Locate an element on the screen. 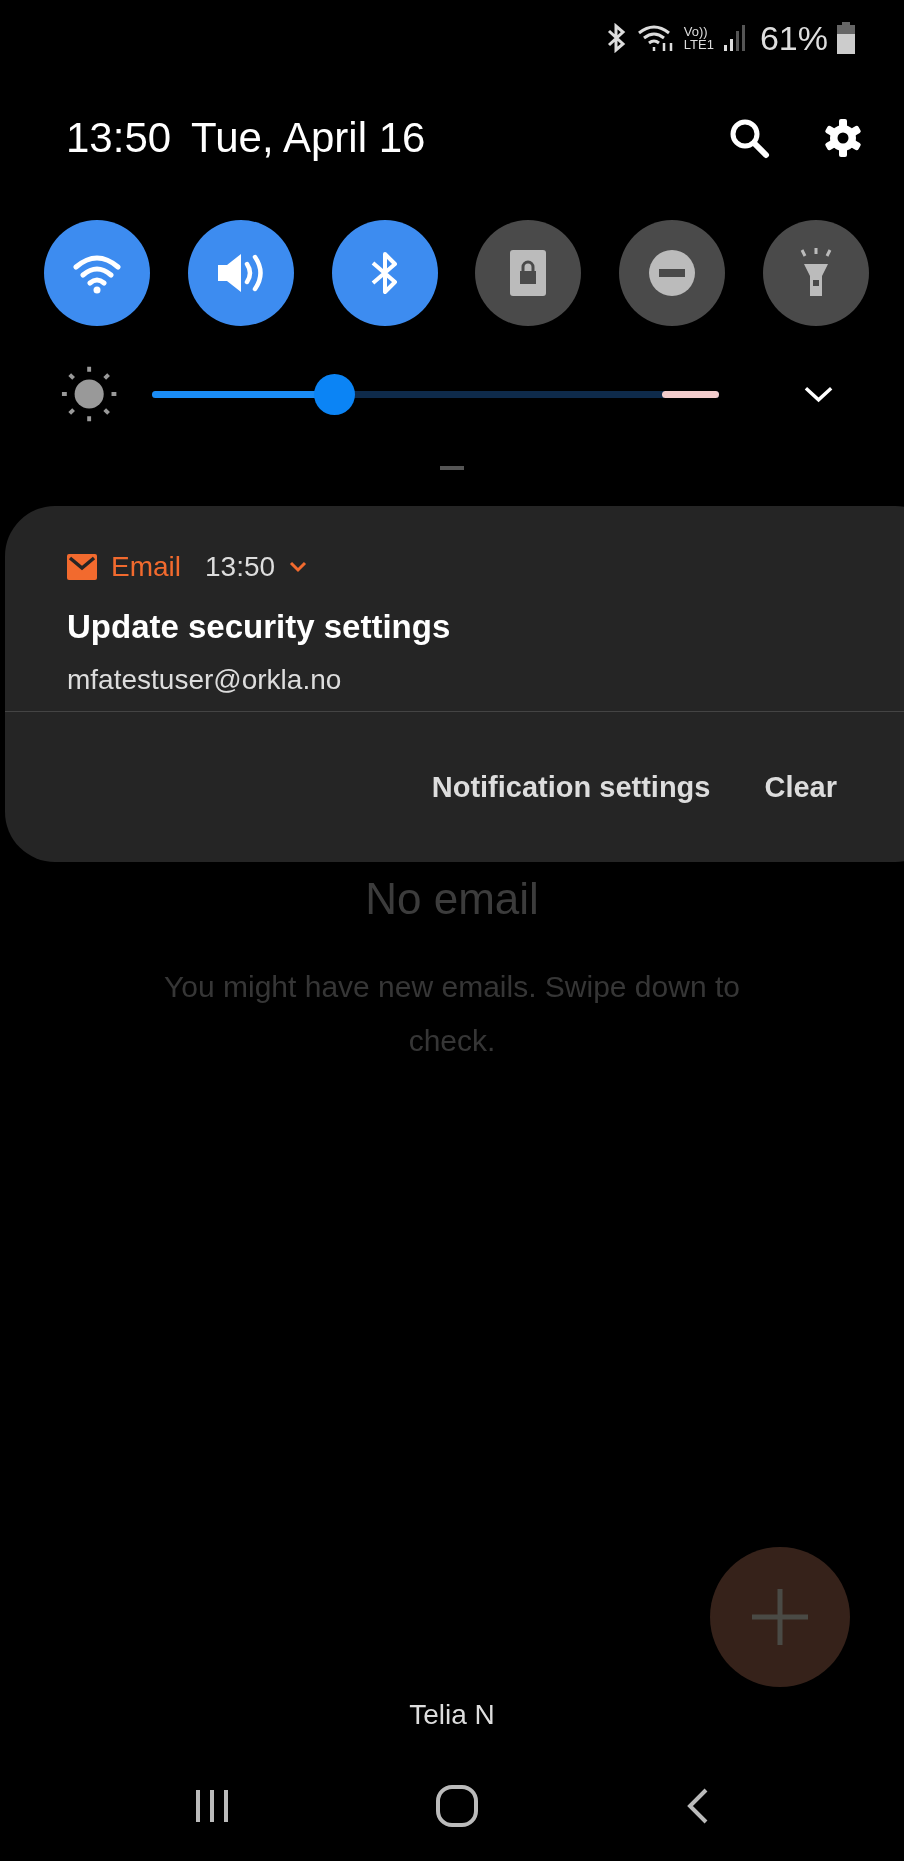 This screenshot has height=1861, width=904. notification-time: 13:50 is located at coordinates (240, 567).